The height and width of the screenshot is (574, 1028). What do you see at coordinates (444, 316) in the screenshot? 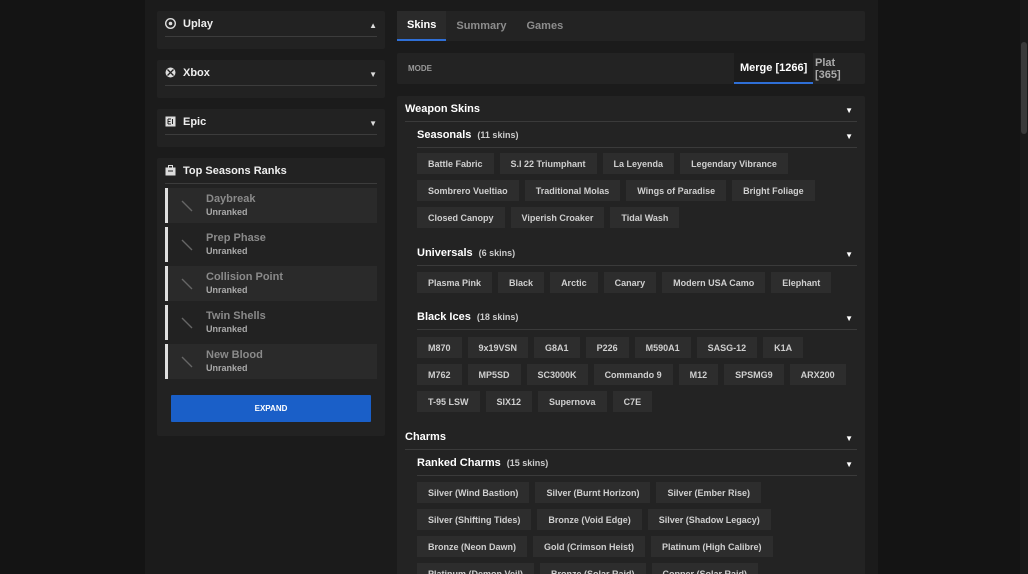
I see `group-title: Black Ices` at bounding box center [444, 316].